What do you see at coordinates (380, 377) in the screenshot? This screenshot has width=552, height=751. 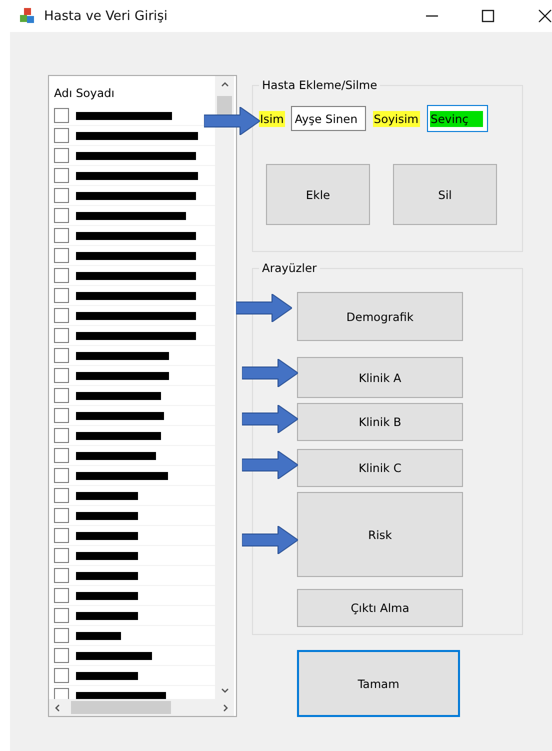 I see `button: Klinik A` at bounding box center [380, 377].